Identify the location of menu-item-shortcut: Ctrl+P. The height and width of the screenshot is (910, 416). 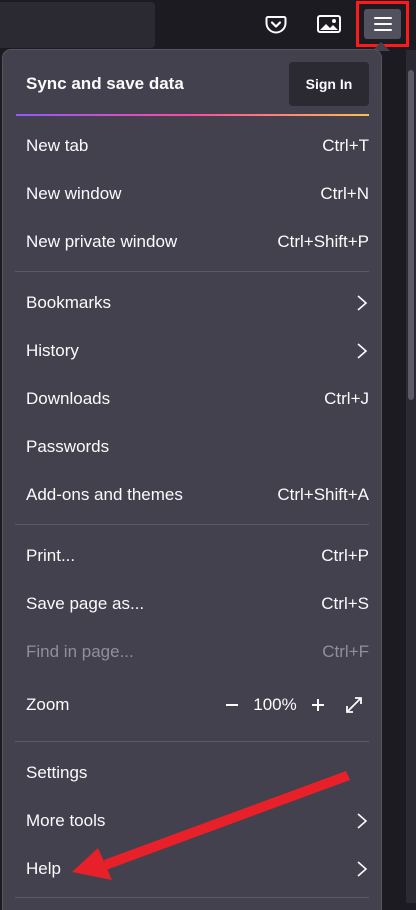
(345, 555).